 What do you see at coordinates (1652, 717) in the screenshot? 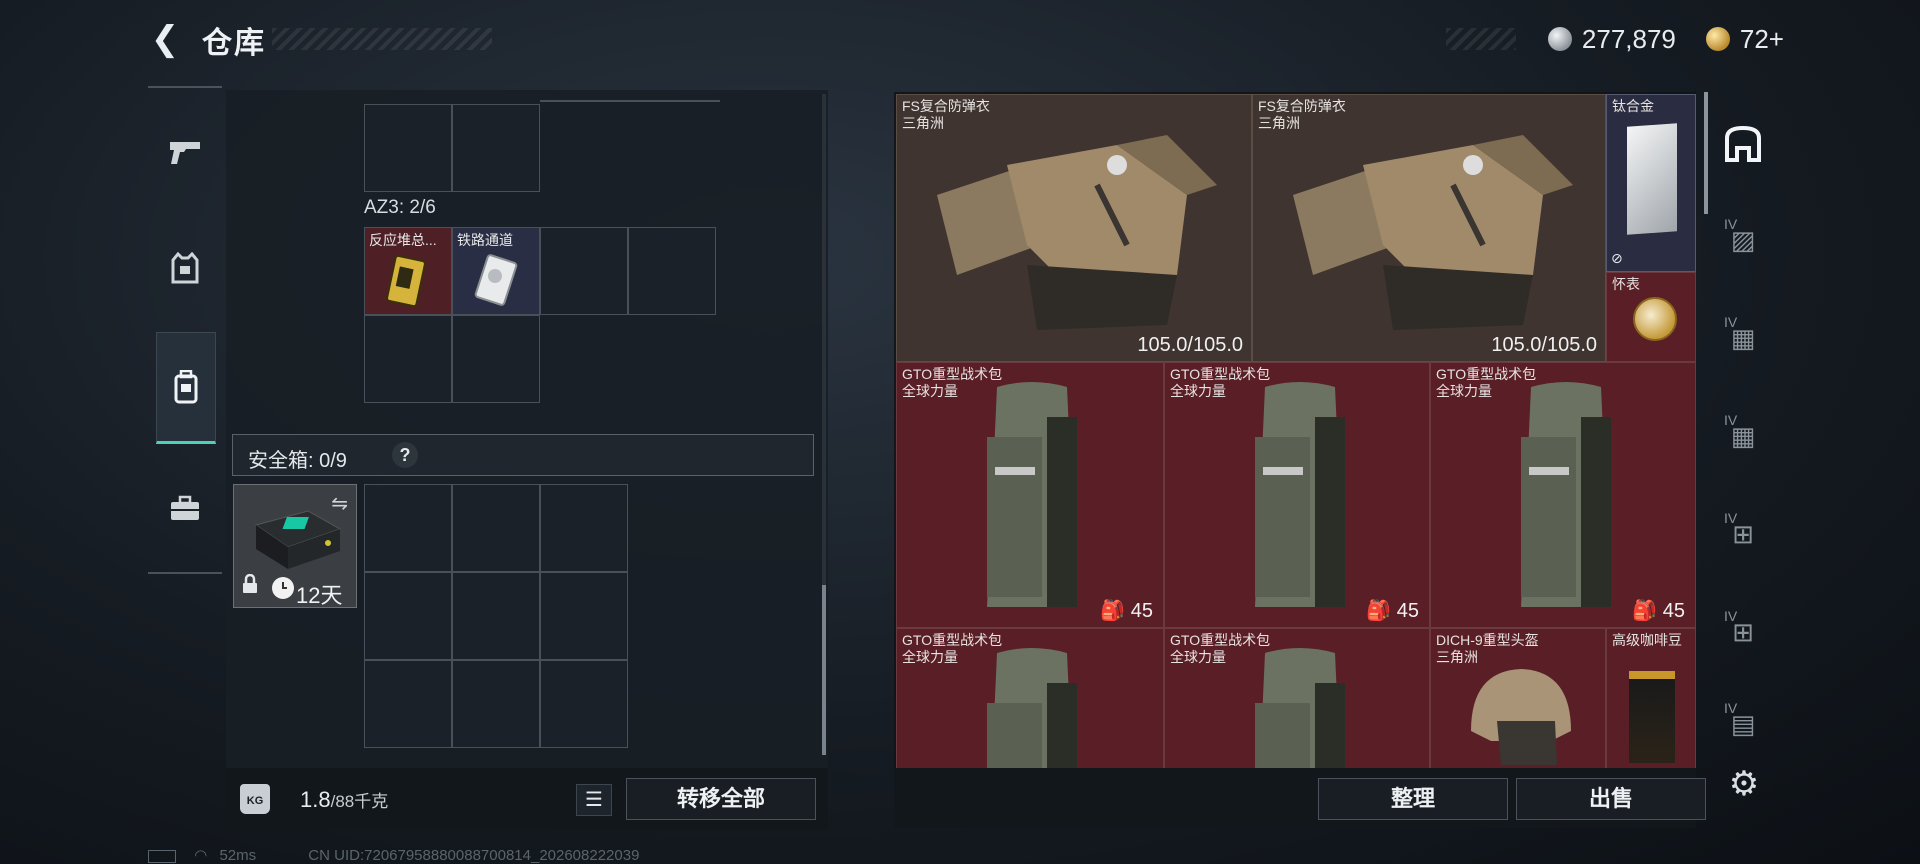
I see `coffee-bag-icon` at bounding box center [1652, 717].